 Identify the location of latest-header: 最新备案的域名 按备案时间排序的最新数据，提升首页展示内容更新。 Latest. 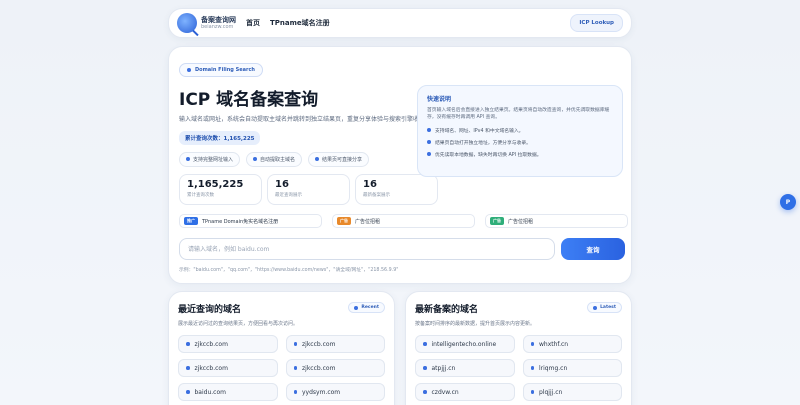
(518, 314).